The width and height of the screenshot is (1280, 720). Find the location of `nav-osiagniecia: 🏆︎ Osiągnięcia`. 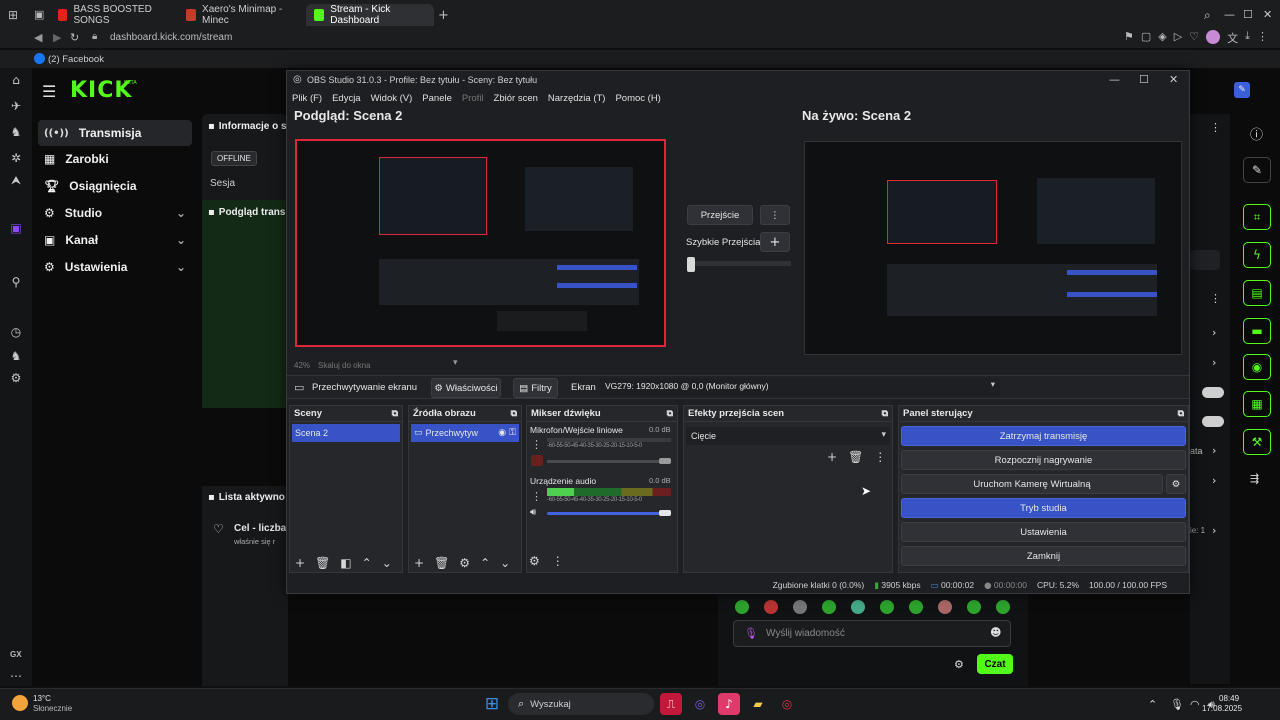

nav-osiagniecia: 🏆︎ Osiągnięcia is located at coordinates (115, 186).